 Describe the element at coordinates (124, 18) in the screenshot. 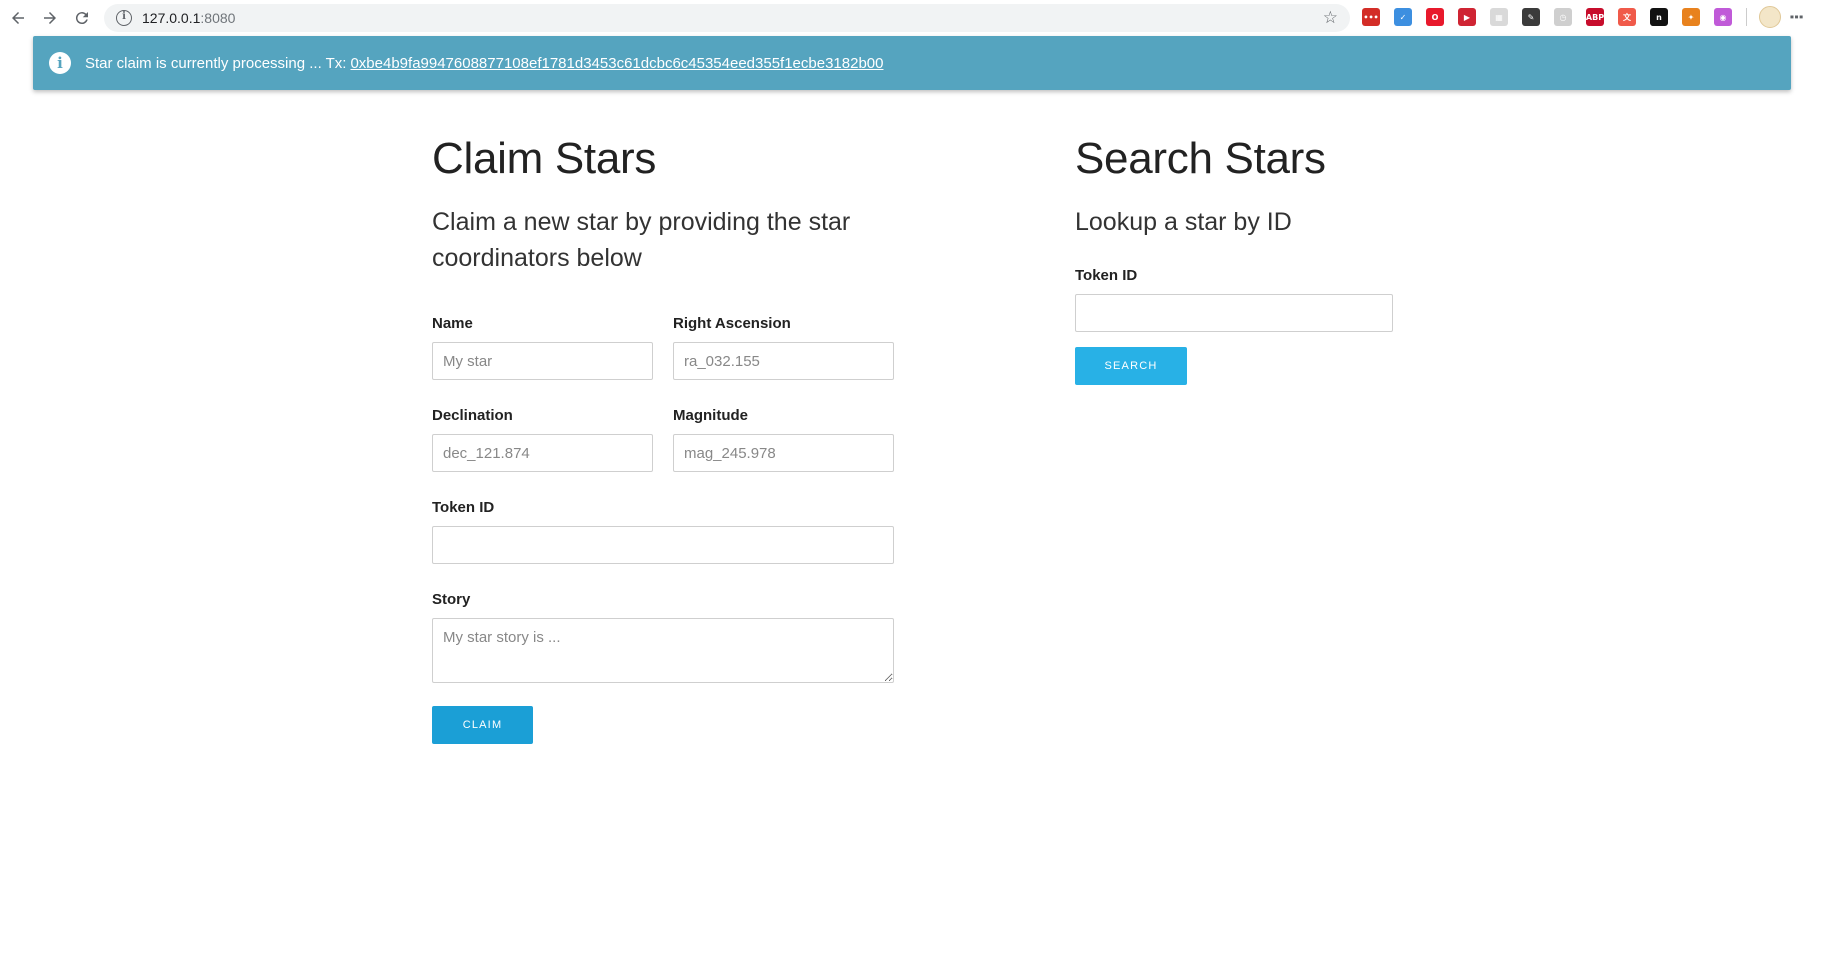

I see `site-info-icon: i` at that location.